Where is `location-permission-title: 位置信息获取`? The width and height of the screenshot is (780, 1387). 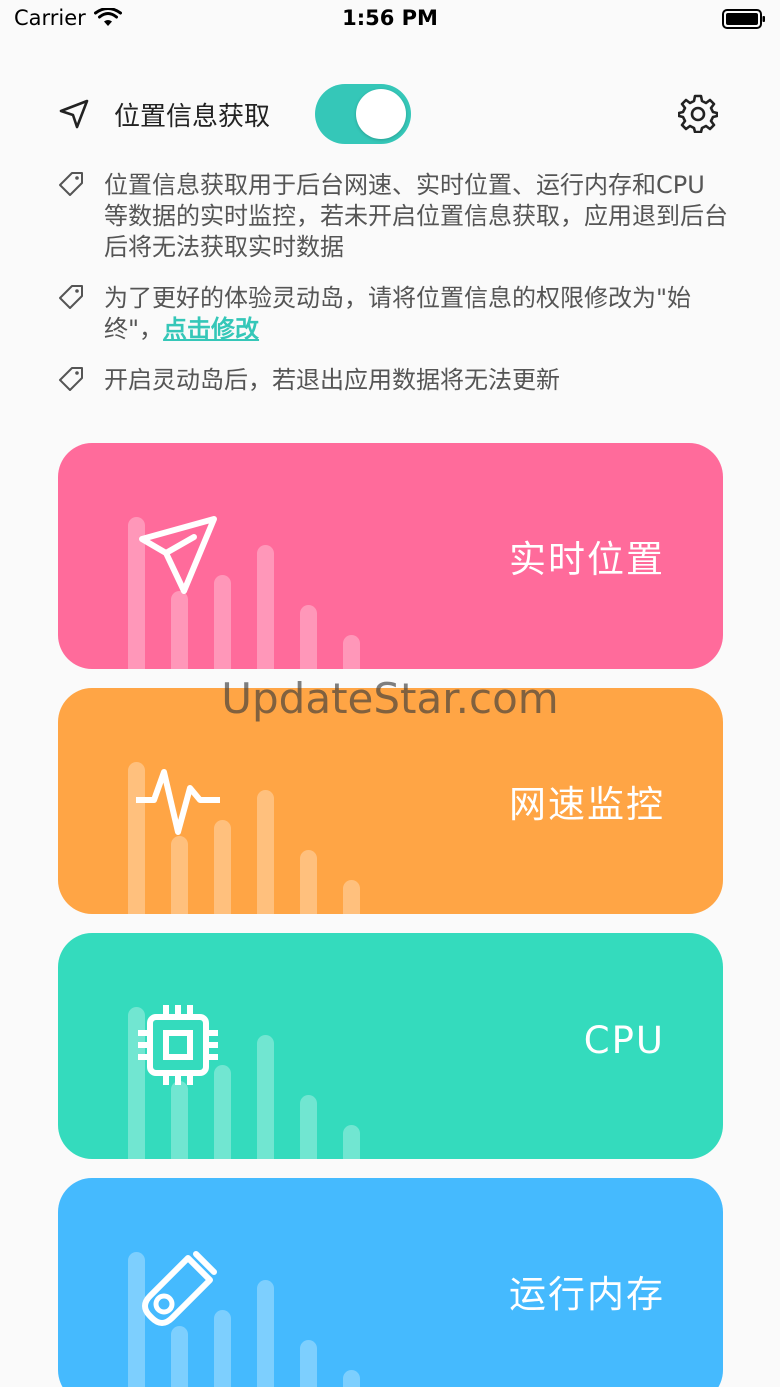
location-permission-title: 位置信息获取 is located at coordinates (192, 117).